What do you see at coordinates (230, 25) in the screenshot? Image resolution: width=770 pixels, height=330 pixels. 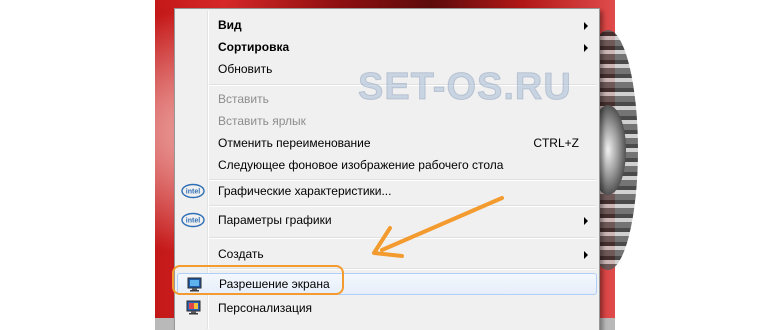 I see `menu-item-label: Вид` at bounding box center [230, 25].